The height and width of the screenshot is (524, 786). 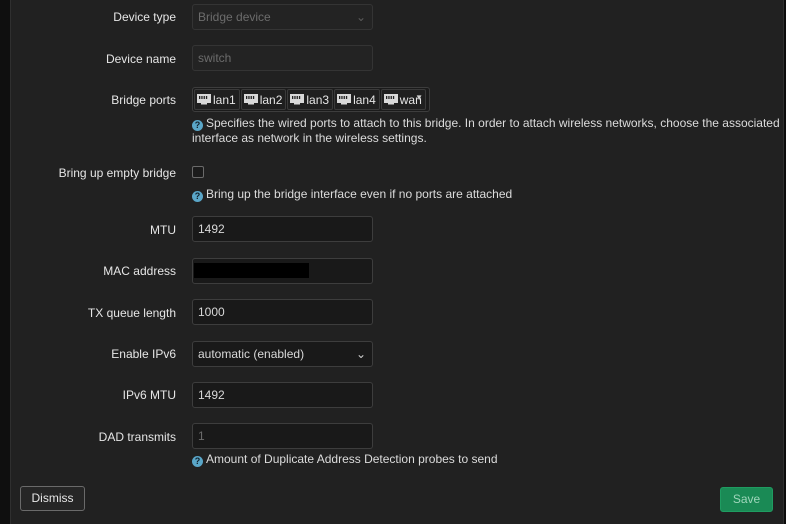 What do you see at coordinates (117, 173) in the screenshot?
I see `empty-bridge-label: Bring up empty bridge` at bounding box center [117, 173].